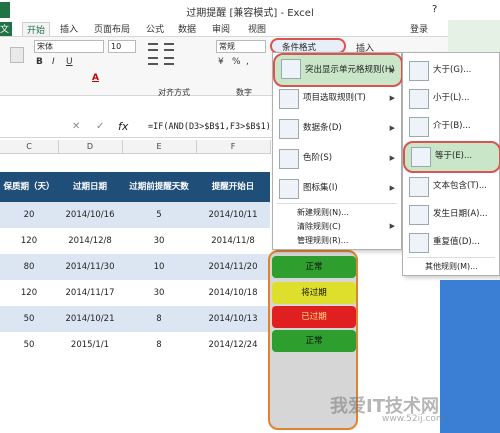 The height and width of the screenshot is (433, 500). What do you see at coordinates (169, 47) in the screenshot?
I see `align-middle-icon` at bounding box center [169, 47].